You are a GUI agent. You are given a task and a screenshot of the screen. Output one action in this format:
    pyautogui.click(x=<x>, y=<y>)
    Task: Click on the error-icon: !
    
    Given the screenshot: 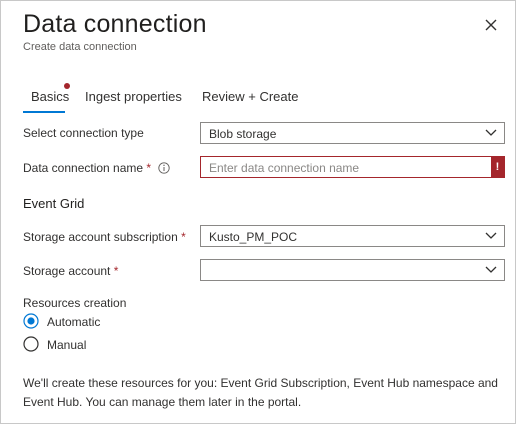 What is the action you would take?
    pyautogui.click(x=497, y=167)
    